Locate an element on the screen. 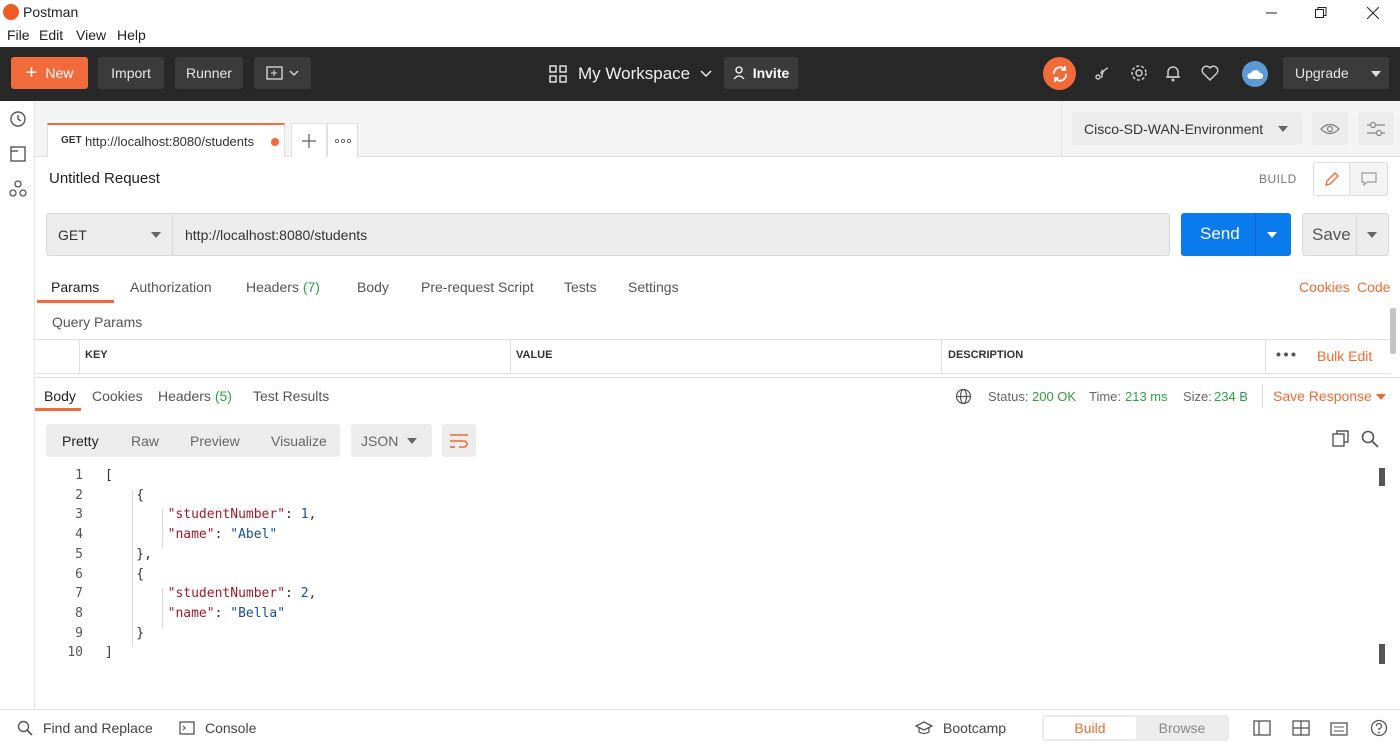 This screenshot has width=1400, height=745. import-button: Import is located at coordinates (131, 73).